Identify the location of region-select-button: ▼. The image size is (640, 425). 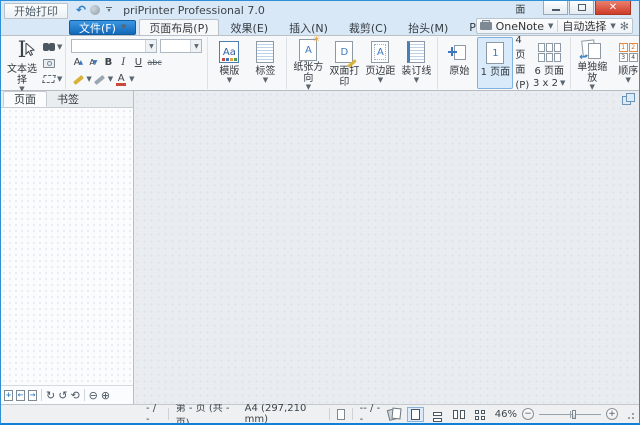
(52, 79).